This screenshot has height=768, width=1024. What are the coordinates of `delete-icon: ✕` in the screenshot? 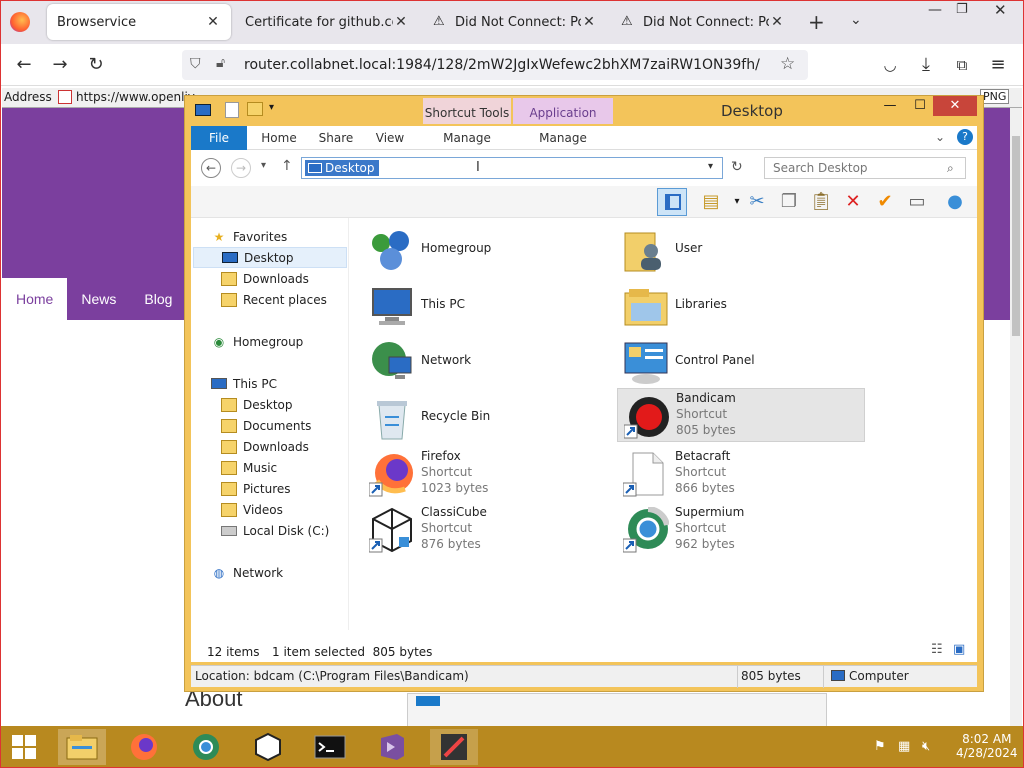 It's located at (853, 202).